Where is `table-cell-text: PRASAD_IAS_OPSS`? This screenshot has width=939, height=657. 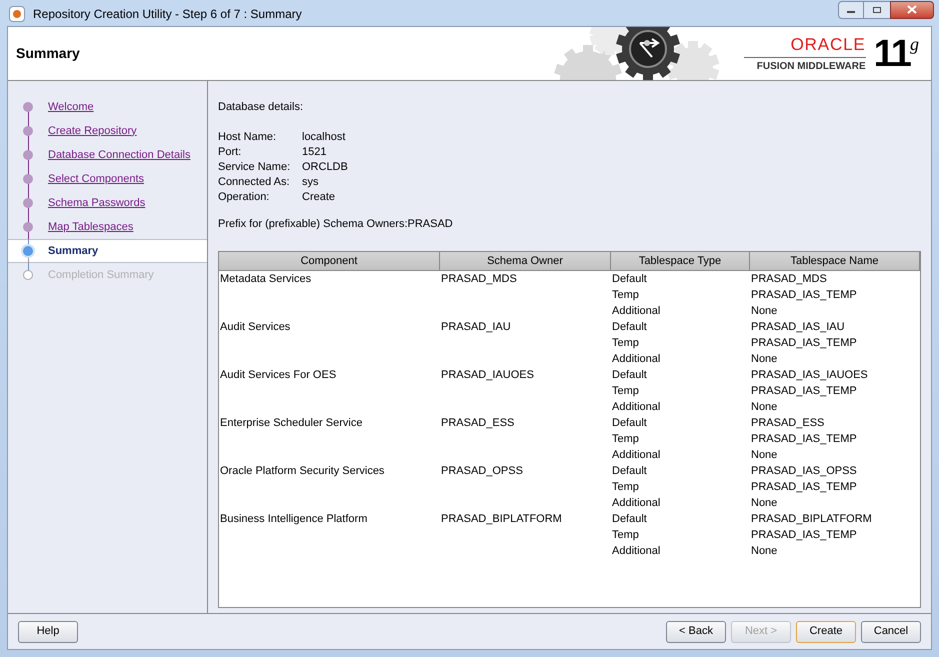 table-cell-text: PRASAD_IAS_OPSS is located at coordinates (804, 471).